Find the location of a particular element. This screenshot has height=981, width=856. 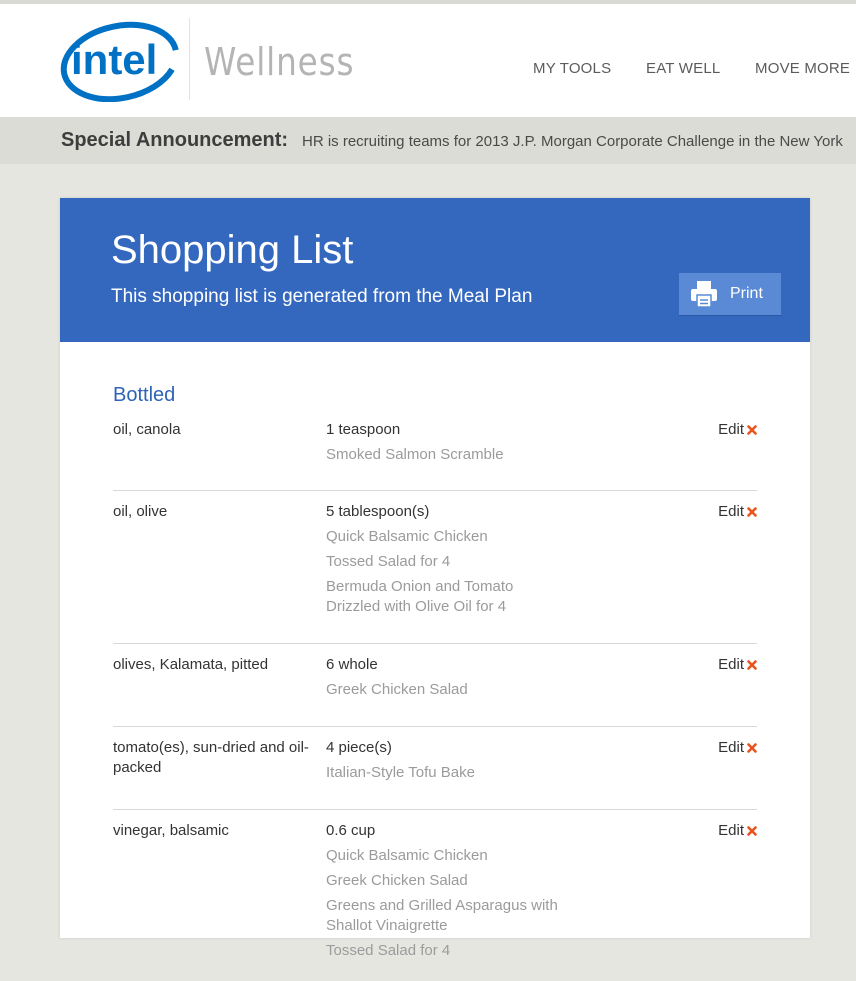

announcement-title: Special Announcement: is located at coordinates (175, 140).